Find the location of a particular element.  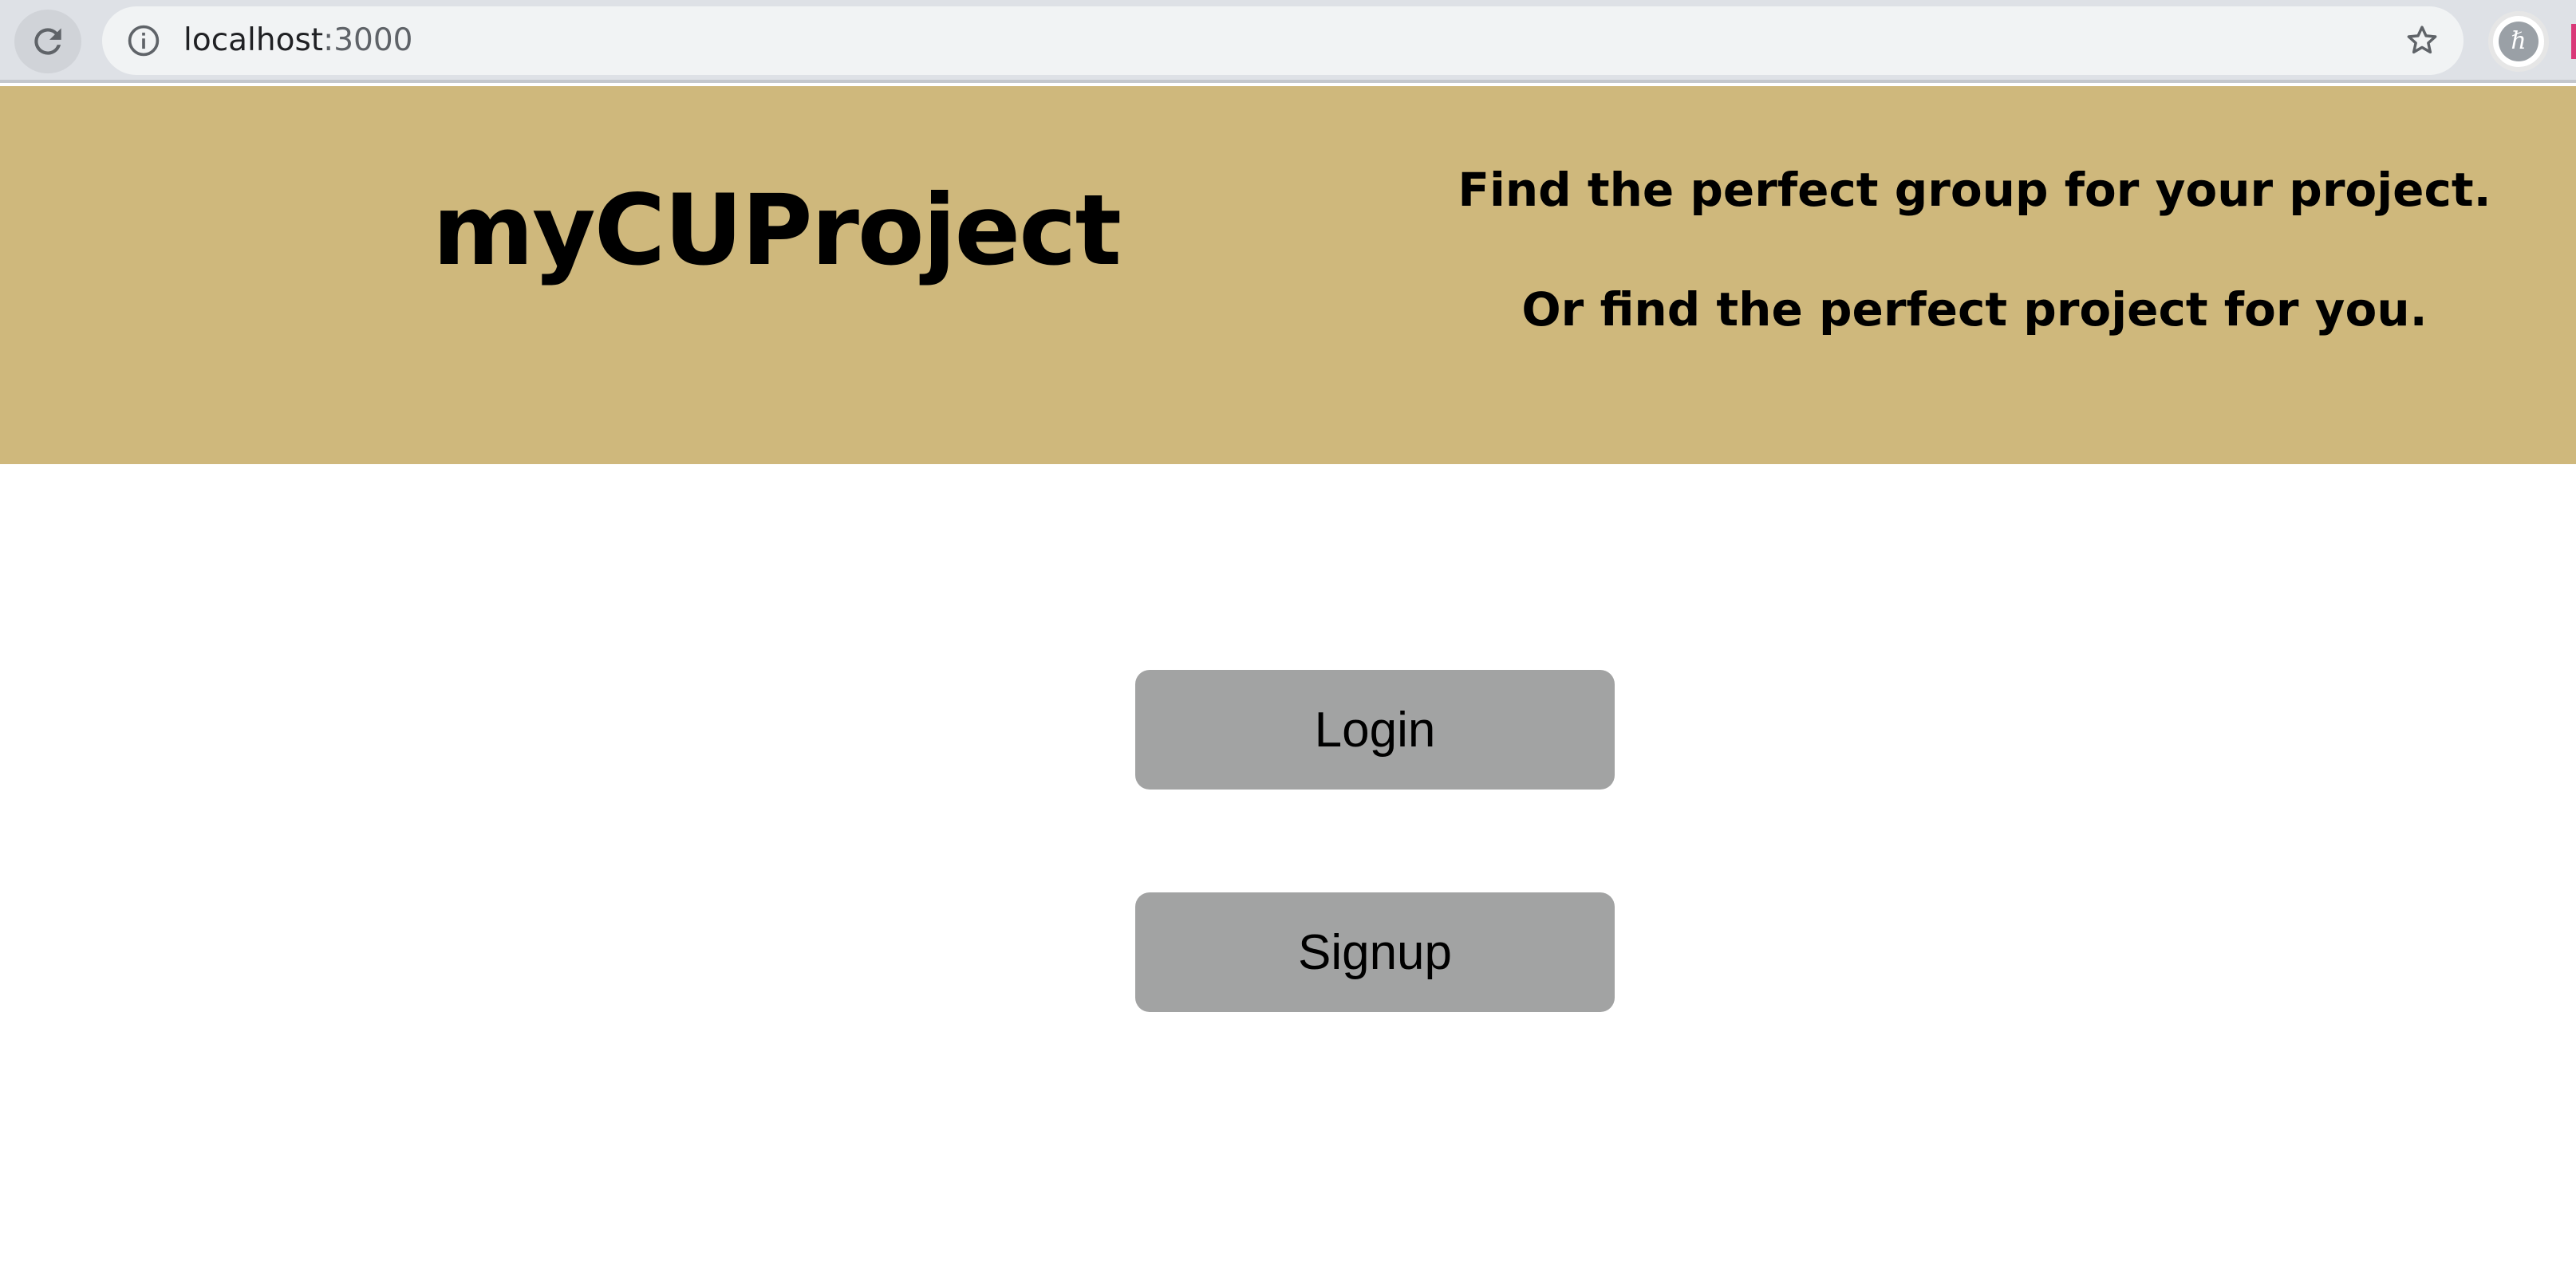

address-bar: localhost:3000 is located at coordinates (1283, 41).